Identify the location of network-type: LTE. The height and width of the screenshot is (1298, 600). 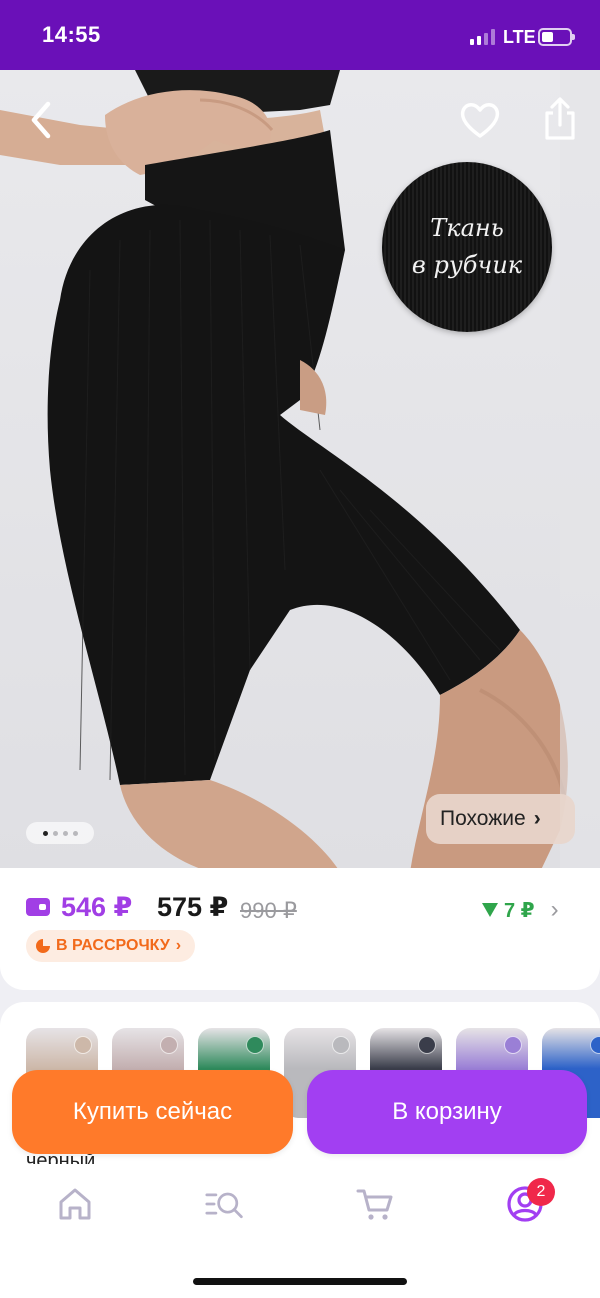
(519, 37).